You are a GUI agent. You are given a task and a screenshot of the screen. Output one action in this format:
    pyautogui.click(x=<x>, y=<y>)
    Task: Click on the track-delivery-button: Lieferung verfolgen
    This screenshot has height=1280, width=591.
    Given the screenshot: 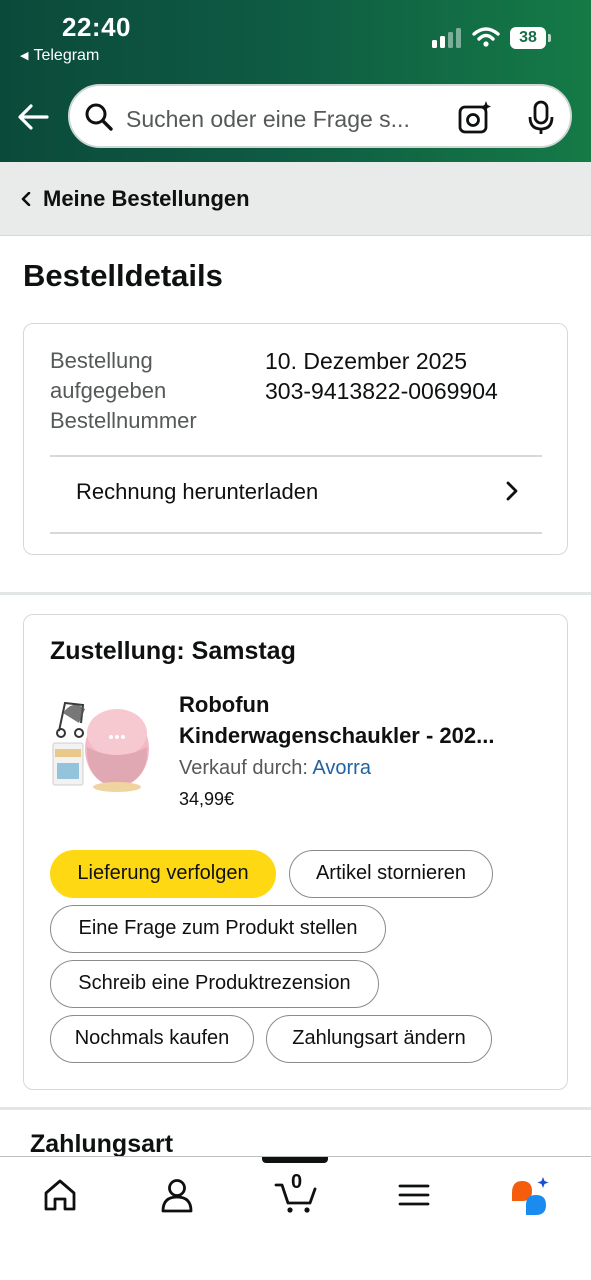 What is the action you would take?
    pyautogui.click(x=163, y=874)
    